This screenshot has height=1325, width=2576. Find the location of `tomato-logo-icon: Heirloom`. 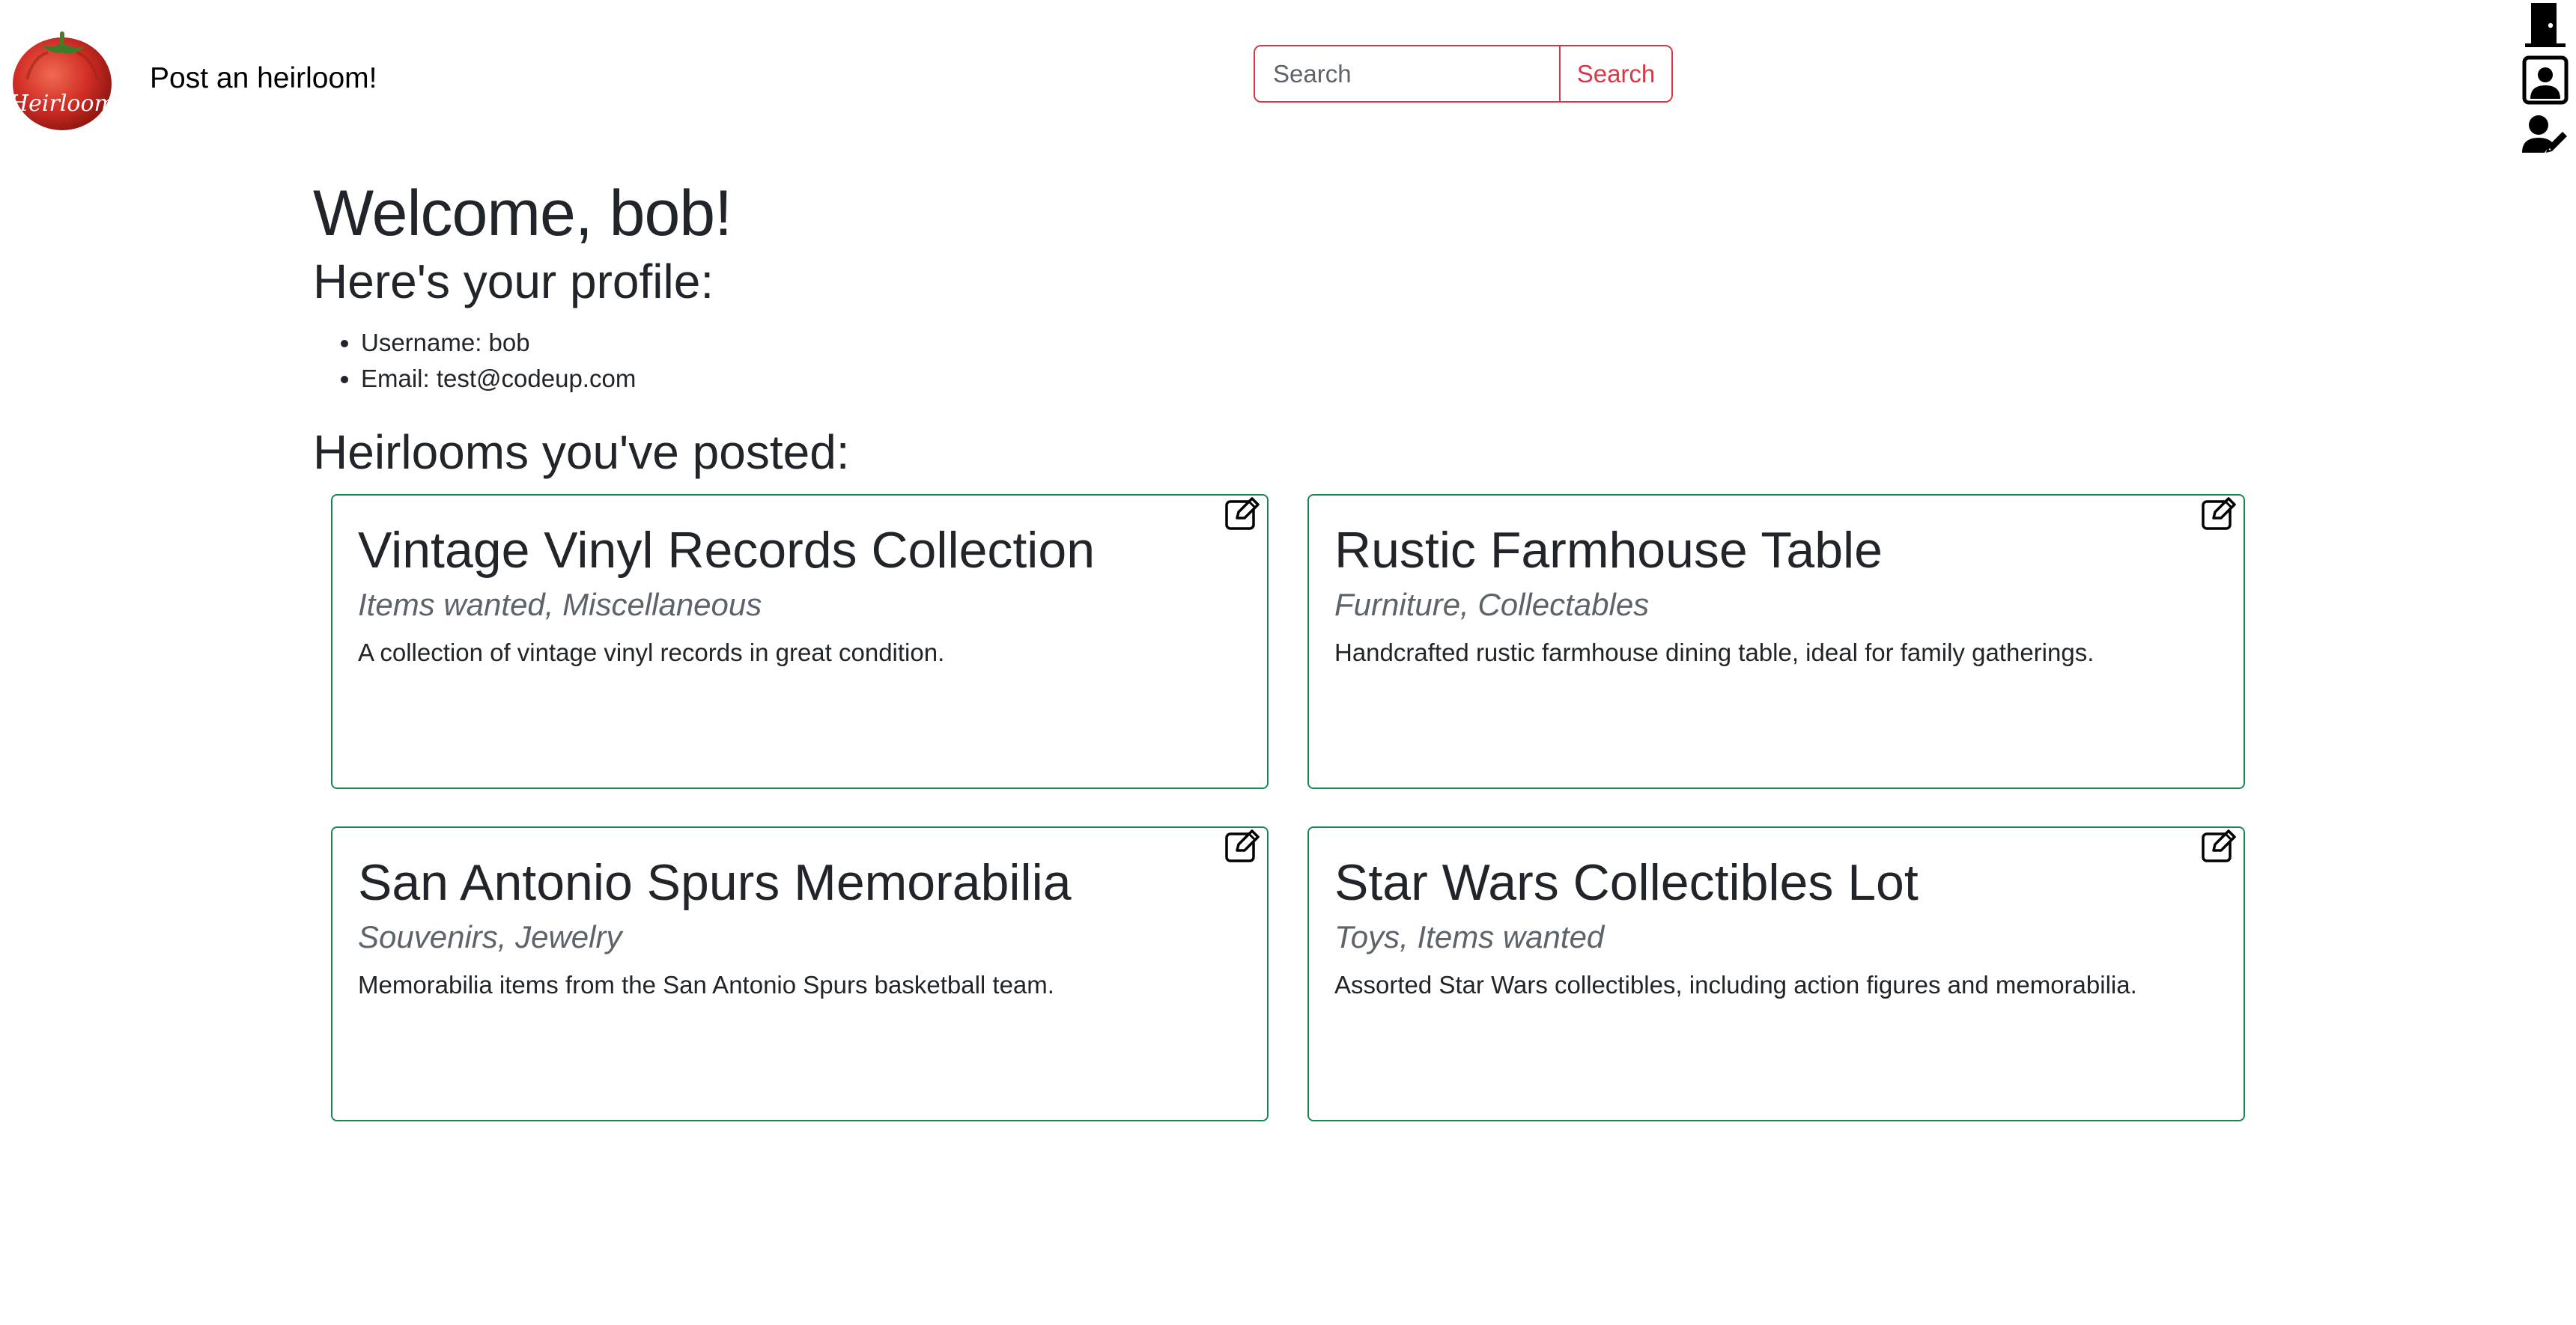

tomato-logo-icon: Heirloom is located at coordinates (61, 80).